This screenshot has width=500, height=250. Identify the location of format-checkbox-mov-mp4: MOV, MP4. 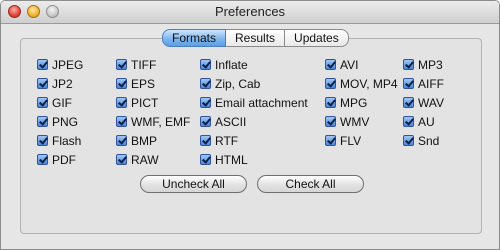
(361, 83).